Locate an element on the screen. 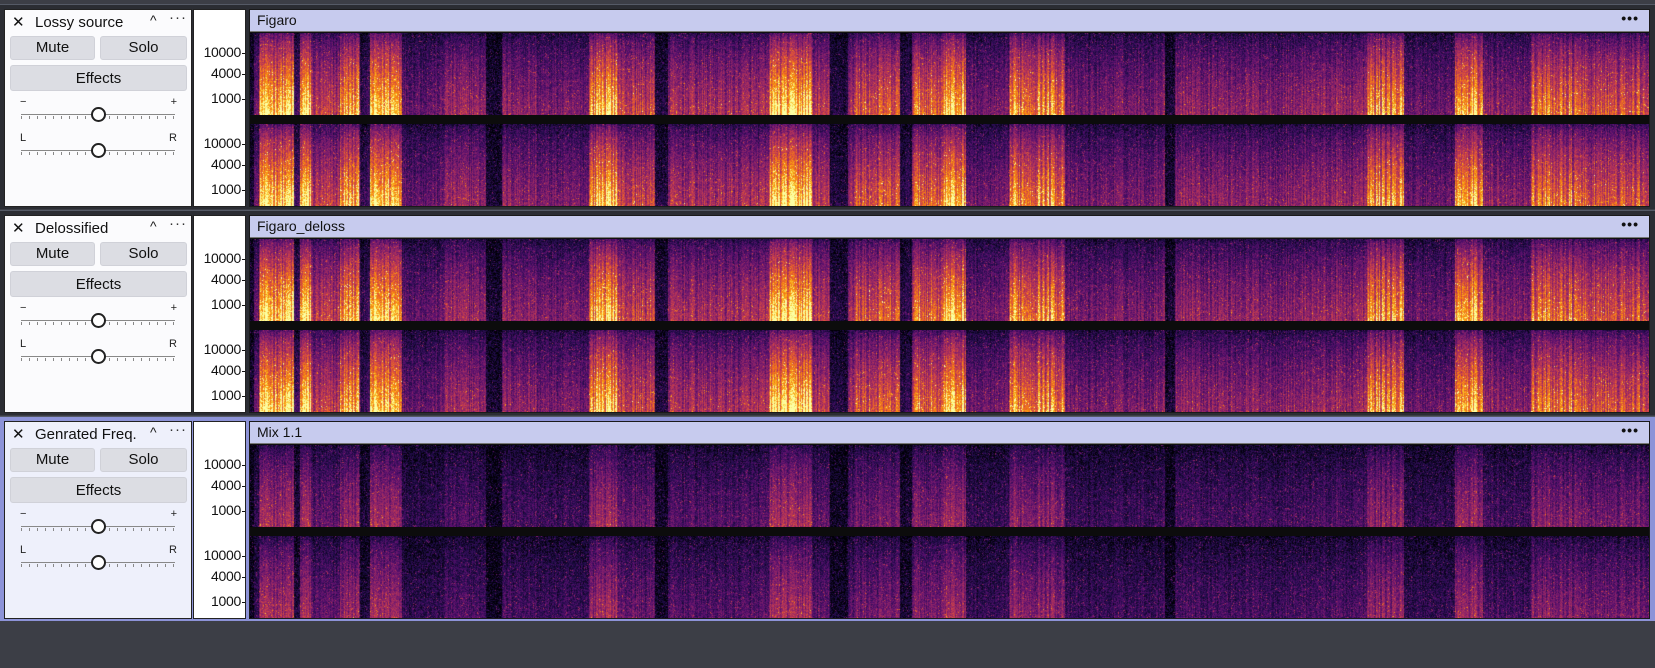 This screenshot has height=668, width=1655. clip-title-bar: Mix 1.1 ••• is located at coordinates (949, 433).